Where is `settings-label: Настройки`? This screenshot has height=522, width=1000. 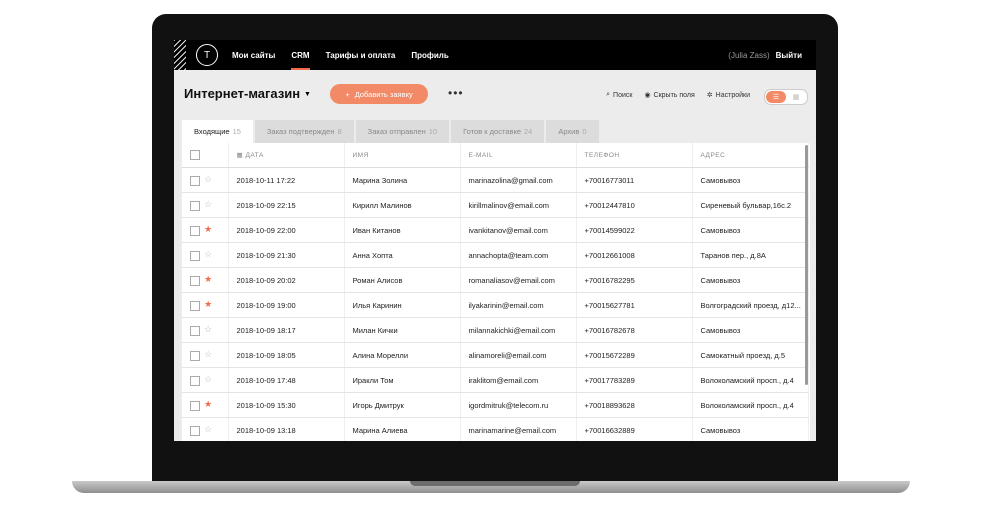 settings-label: Настройки is located at coordinates (732, 95).